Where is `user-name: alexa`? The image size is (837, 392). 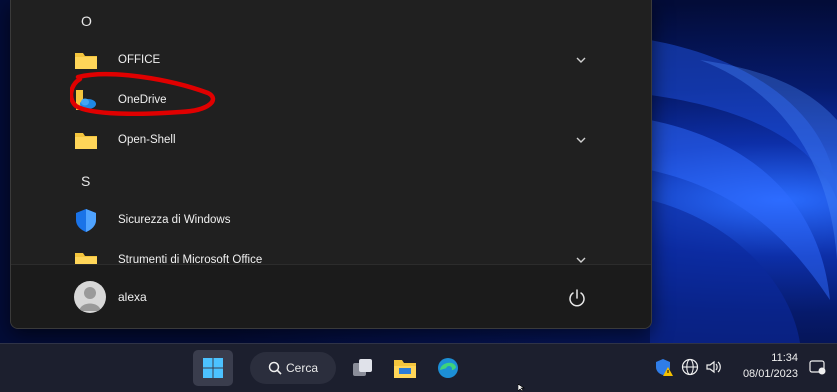
user-name: alexa is located at coordinates (132, 297).